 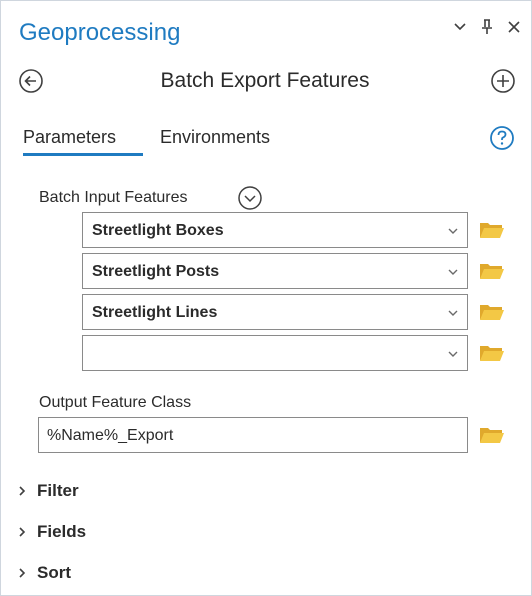 What do you see at coordinates (58, 490) in the screenshot?
I see `section-label: Filter` at bounding box center [58, 490].